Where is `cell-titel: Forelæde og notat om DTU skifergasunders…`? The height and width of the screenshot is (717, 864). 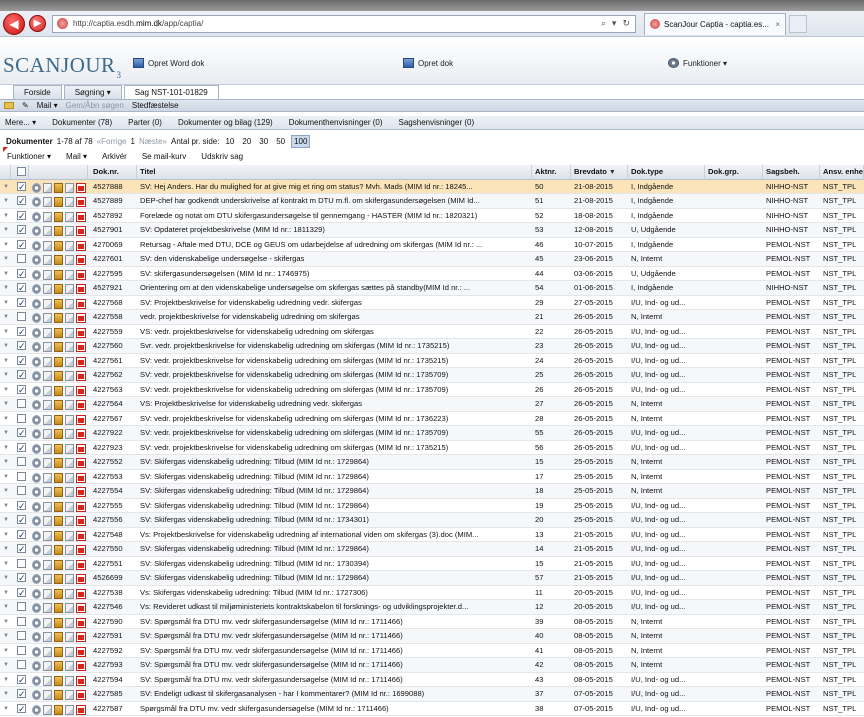
cell-titel: Forelæde og notat om DTU skifergasunders… is located at coordinates (335, 216).